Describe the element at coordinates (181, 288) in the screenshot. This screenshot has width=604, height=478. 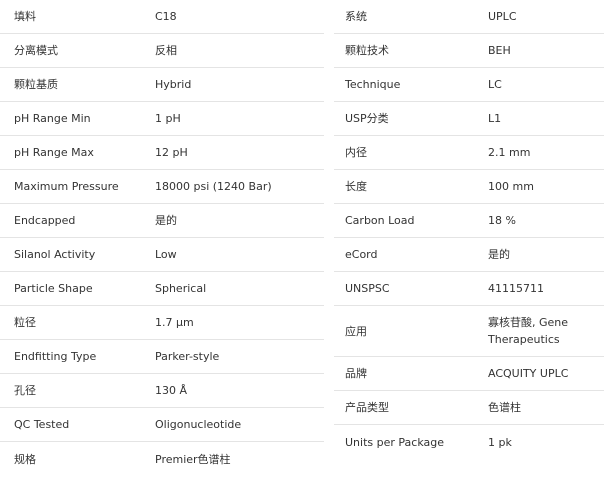
I see `spec-value: Spherical` at that location.